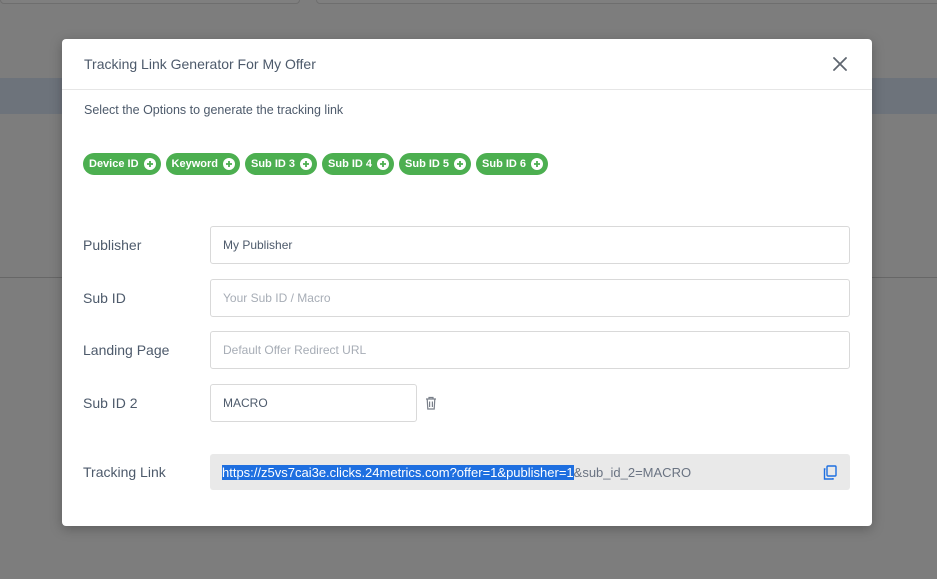  I want to click on sub-id-label: Sub ID, so click(104, 298).